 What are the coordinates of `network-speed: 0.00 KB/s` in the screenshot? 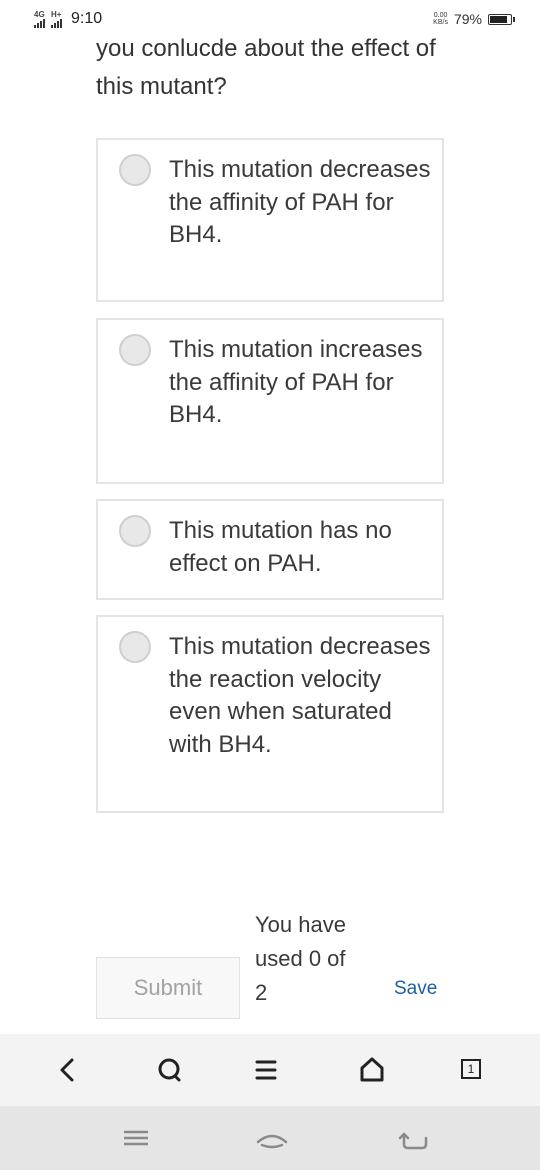 It's located at (440, 19).